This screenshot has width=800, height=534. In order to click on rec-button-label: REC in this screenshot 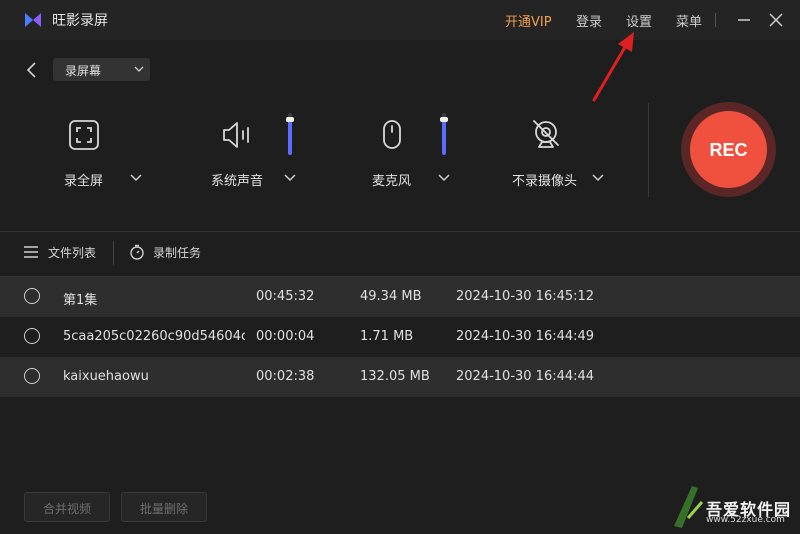, I will do `click(728, 150)`.